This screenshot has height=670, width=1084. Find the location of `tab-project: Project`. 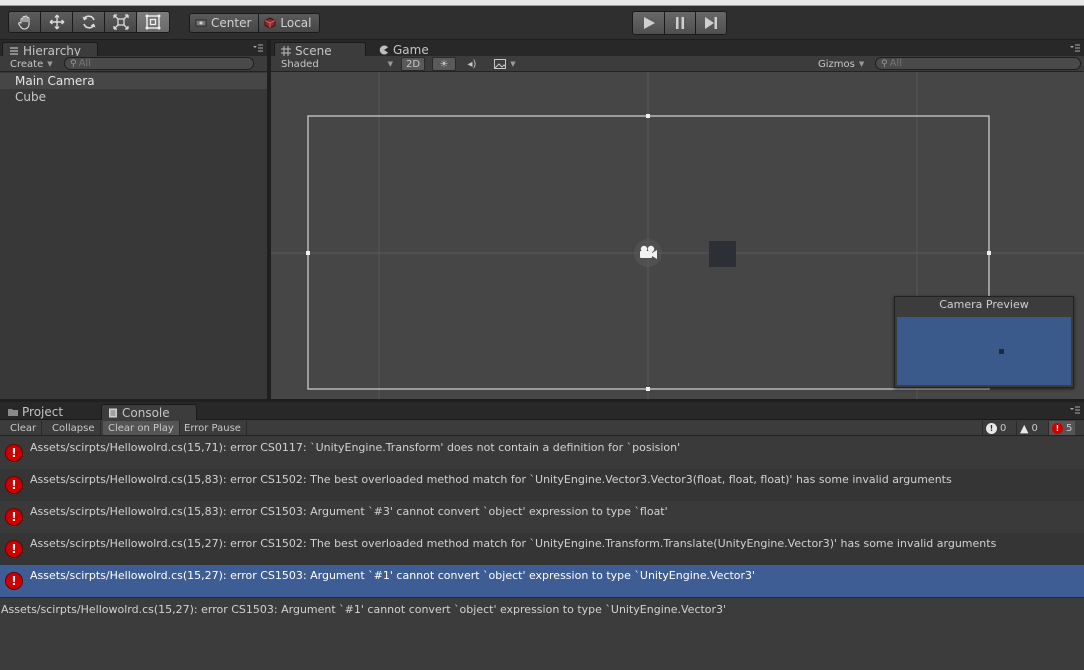

tab-project: Project is located at coordinates (48, 412).